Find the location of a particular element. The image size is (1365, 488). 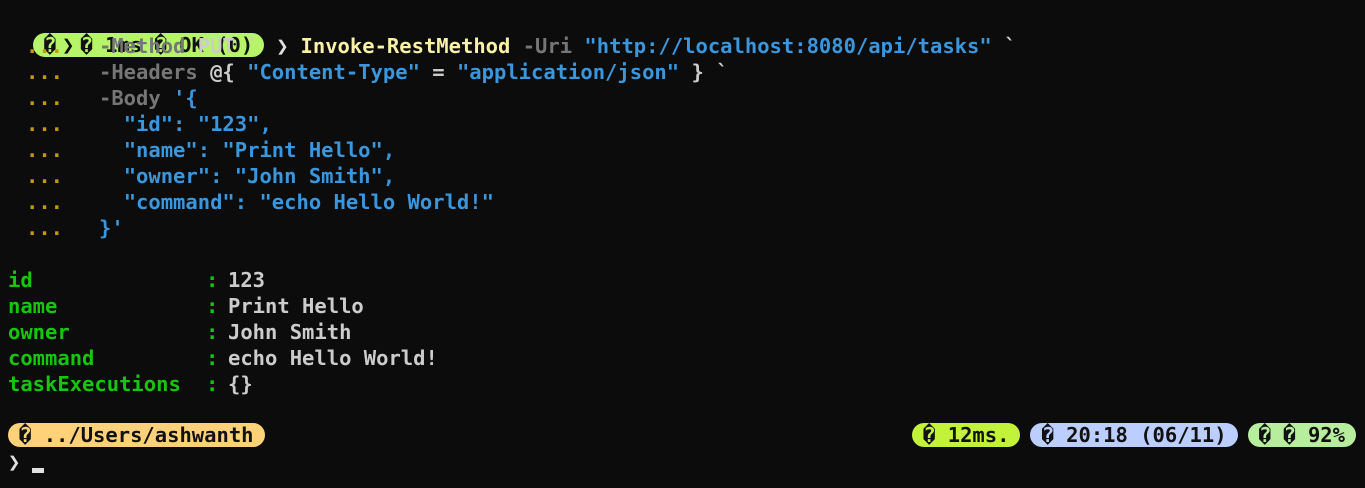

output-key: owner is located at coordinates (39, 332).